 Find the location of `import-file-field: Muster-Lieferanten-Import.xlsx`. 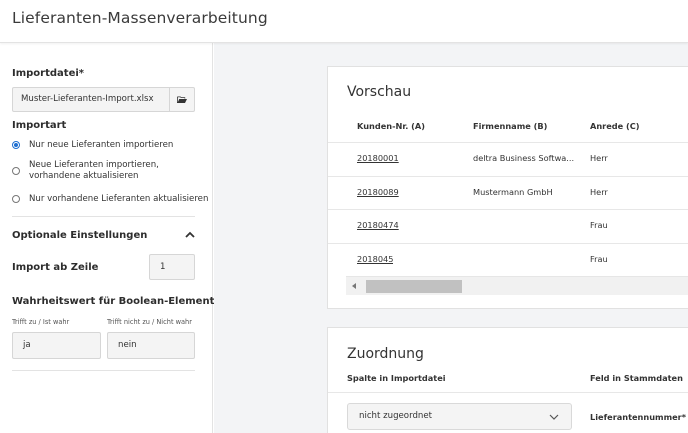

import-file-field: Muster-Lieferanten-Import.xlsx is located at coordinates (91, 99).